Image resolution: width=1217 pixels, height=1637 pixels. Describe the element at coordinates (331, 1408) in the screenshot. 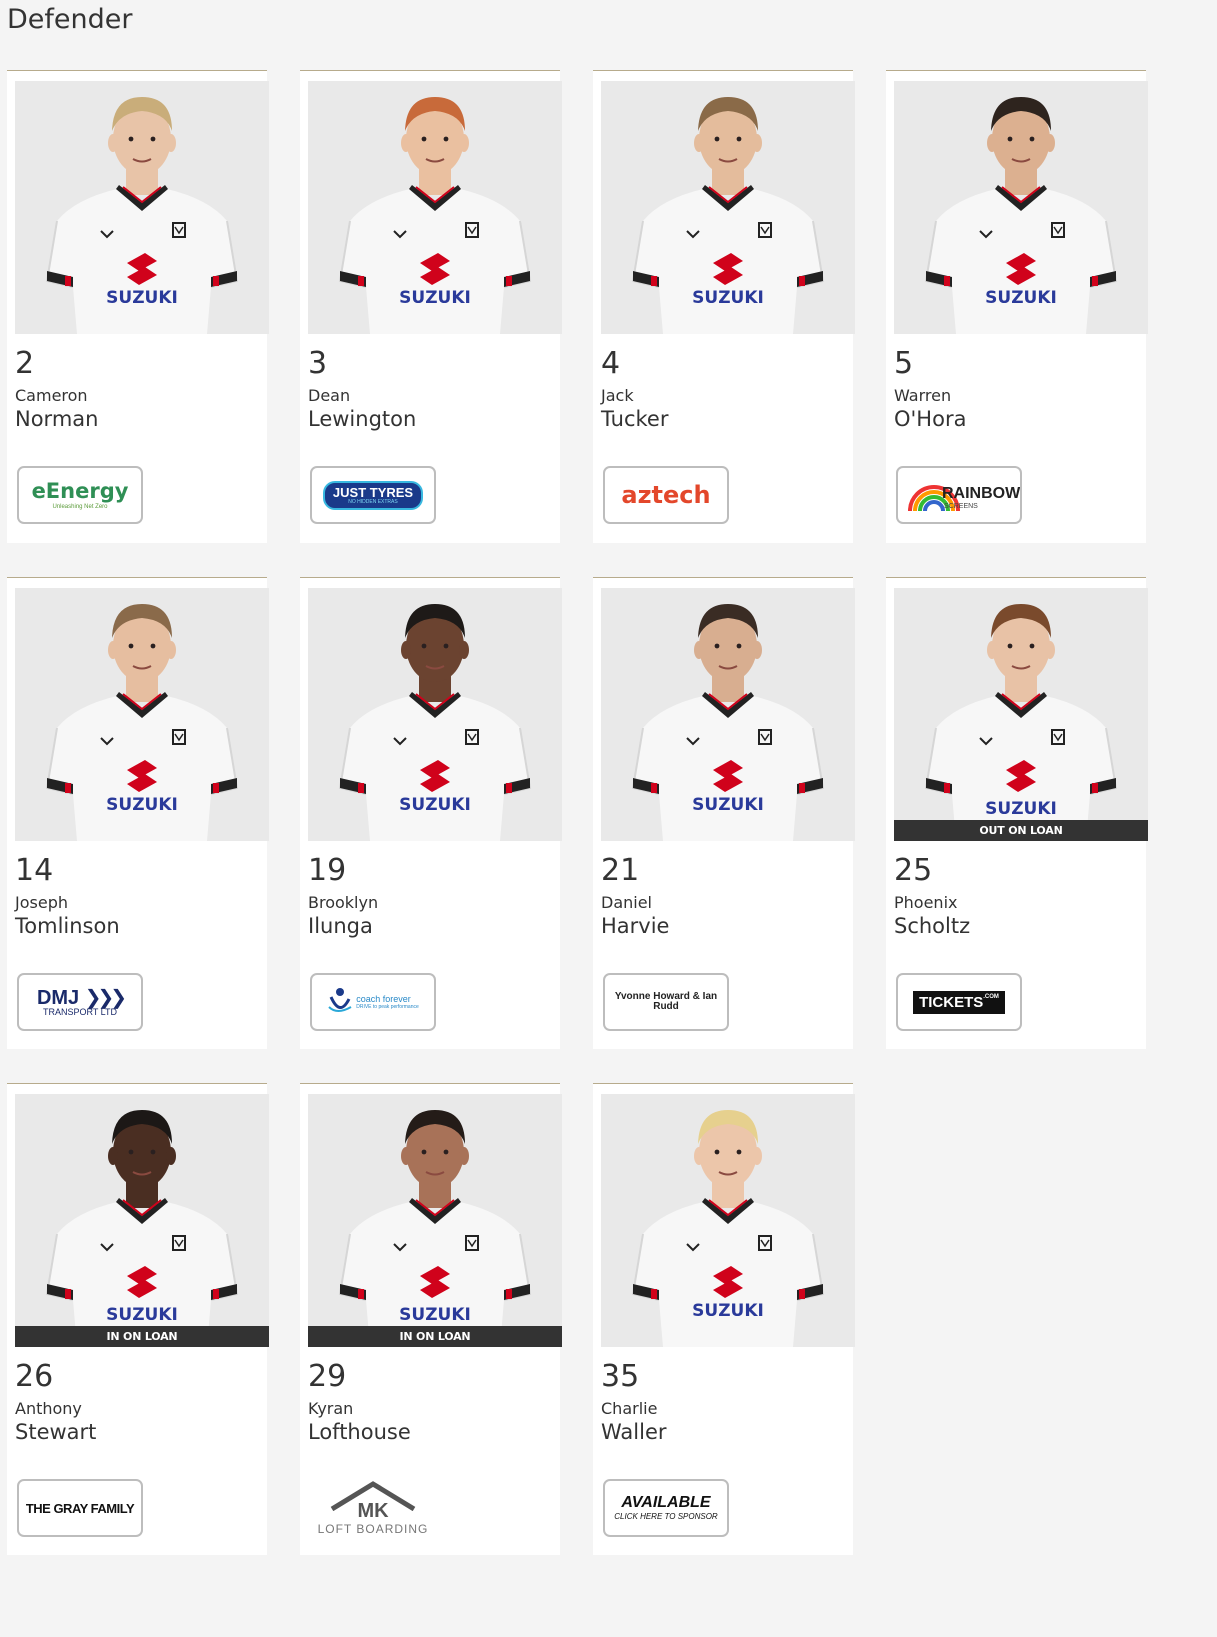

I see `player-first-name: Kyran` at that location.